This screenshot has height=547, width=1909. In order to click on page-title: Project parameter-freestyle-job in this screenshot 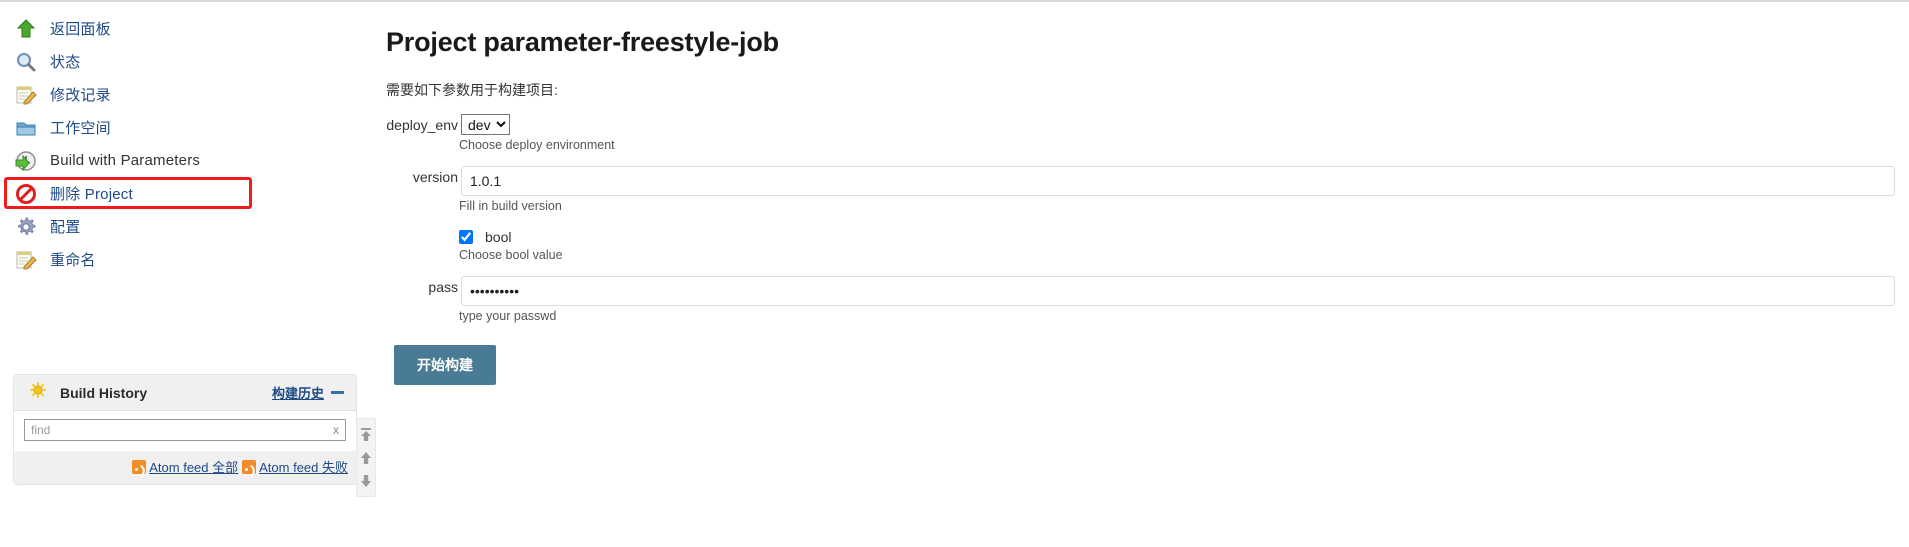, I will do `click(582, 42)`.